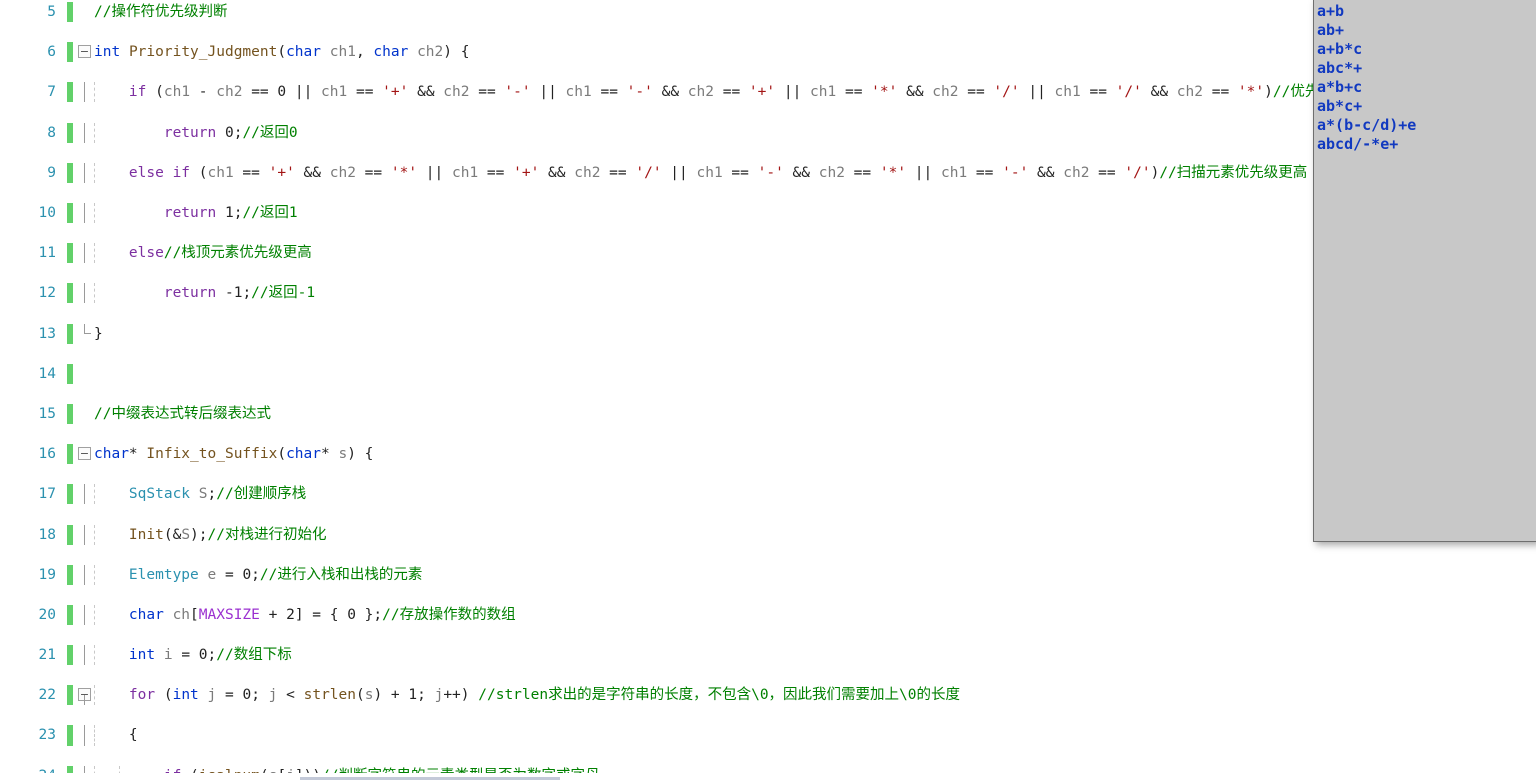 Image resolution: width=1536 pixels, height=784 pixels. I want to click on code-token: SqStack, so click(159, 494).